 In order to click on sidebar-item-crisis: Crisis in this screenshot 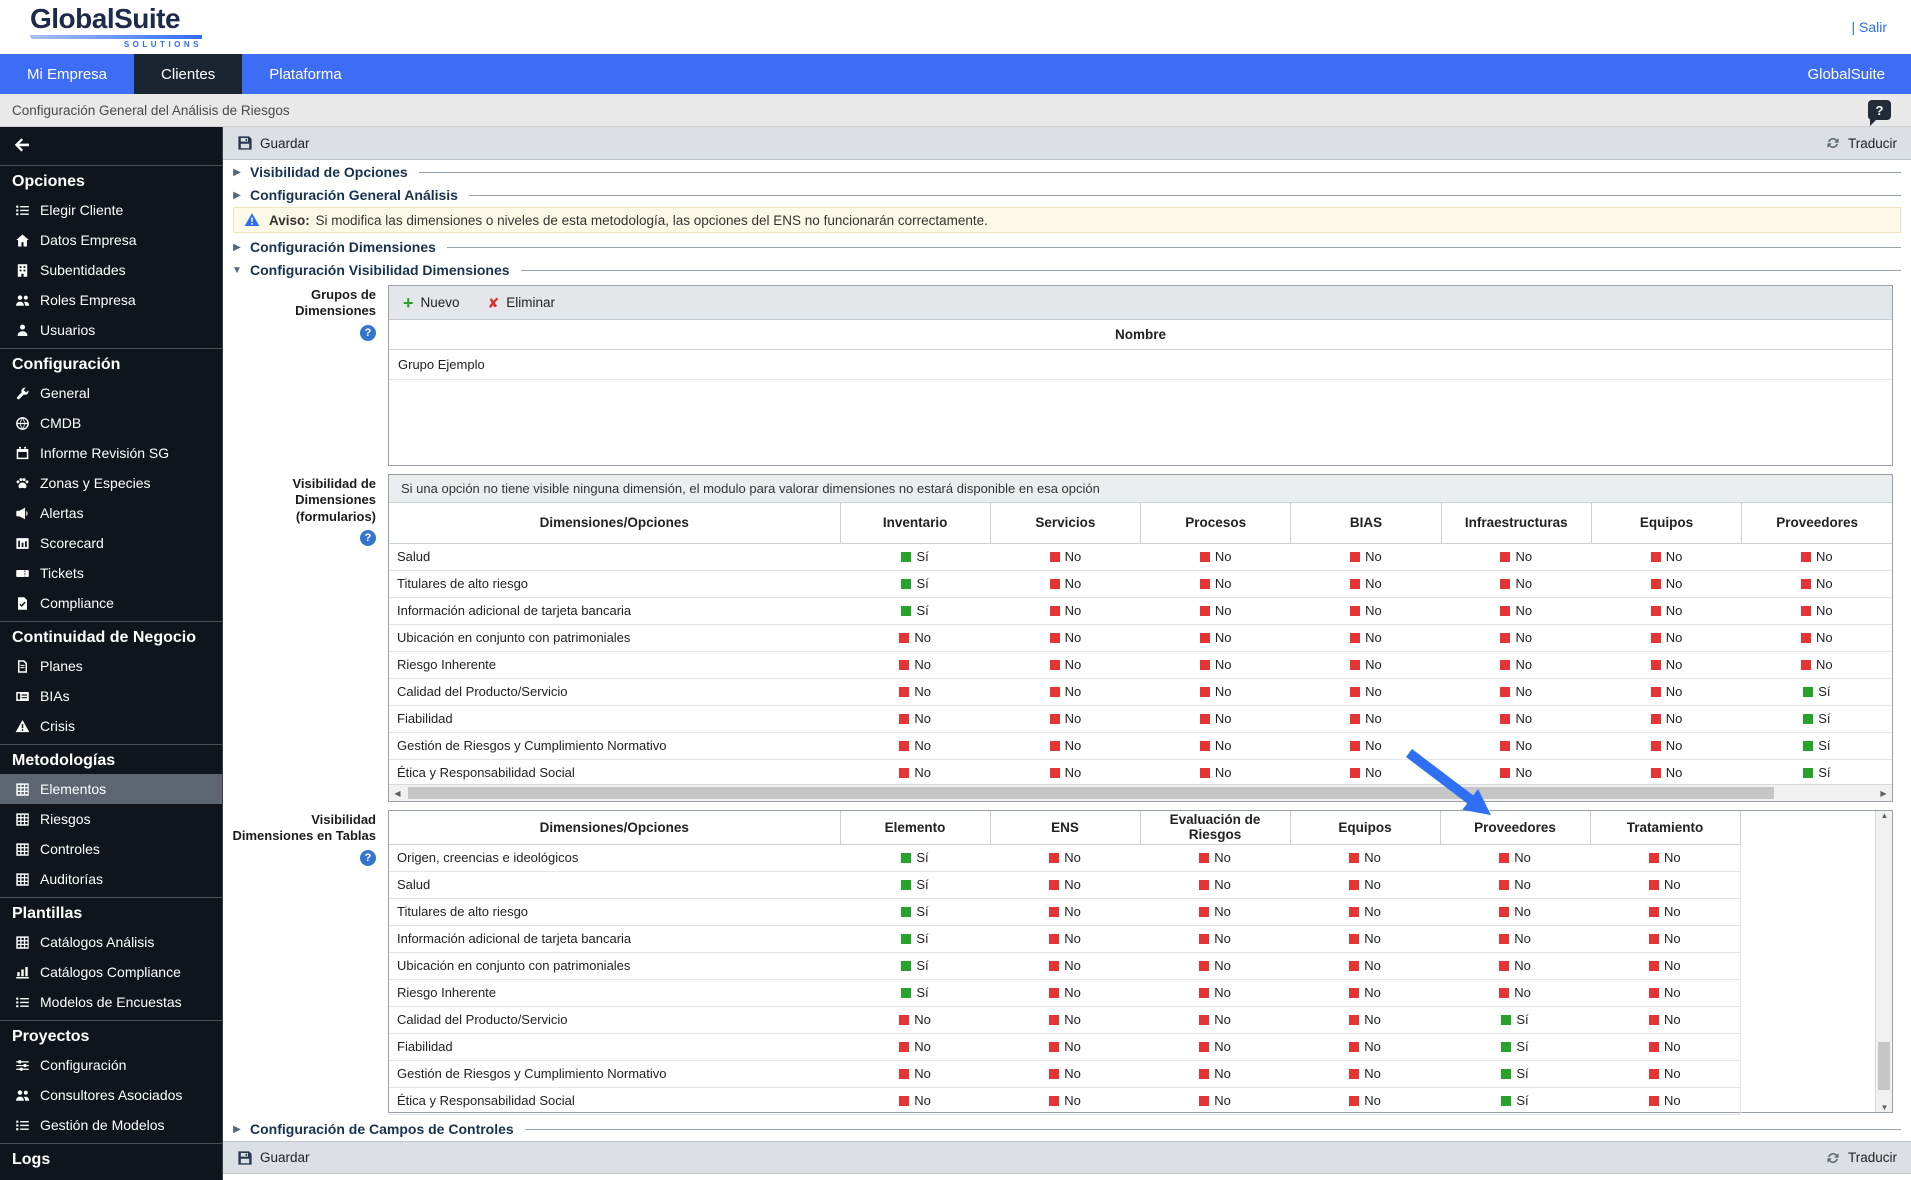, I will do `click(111, 726)`.